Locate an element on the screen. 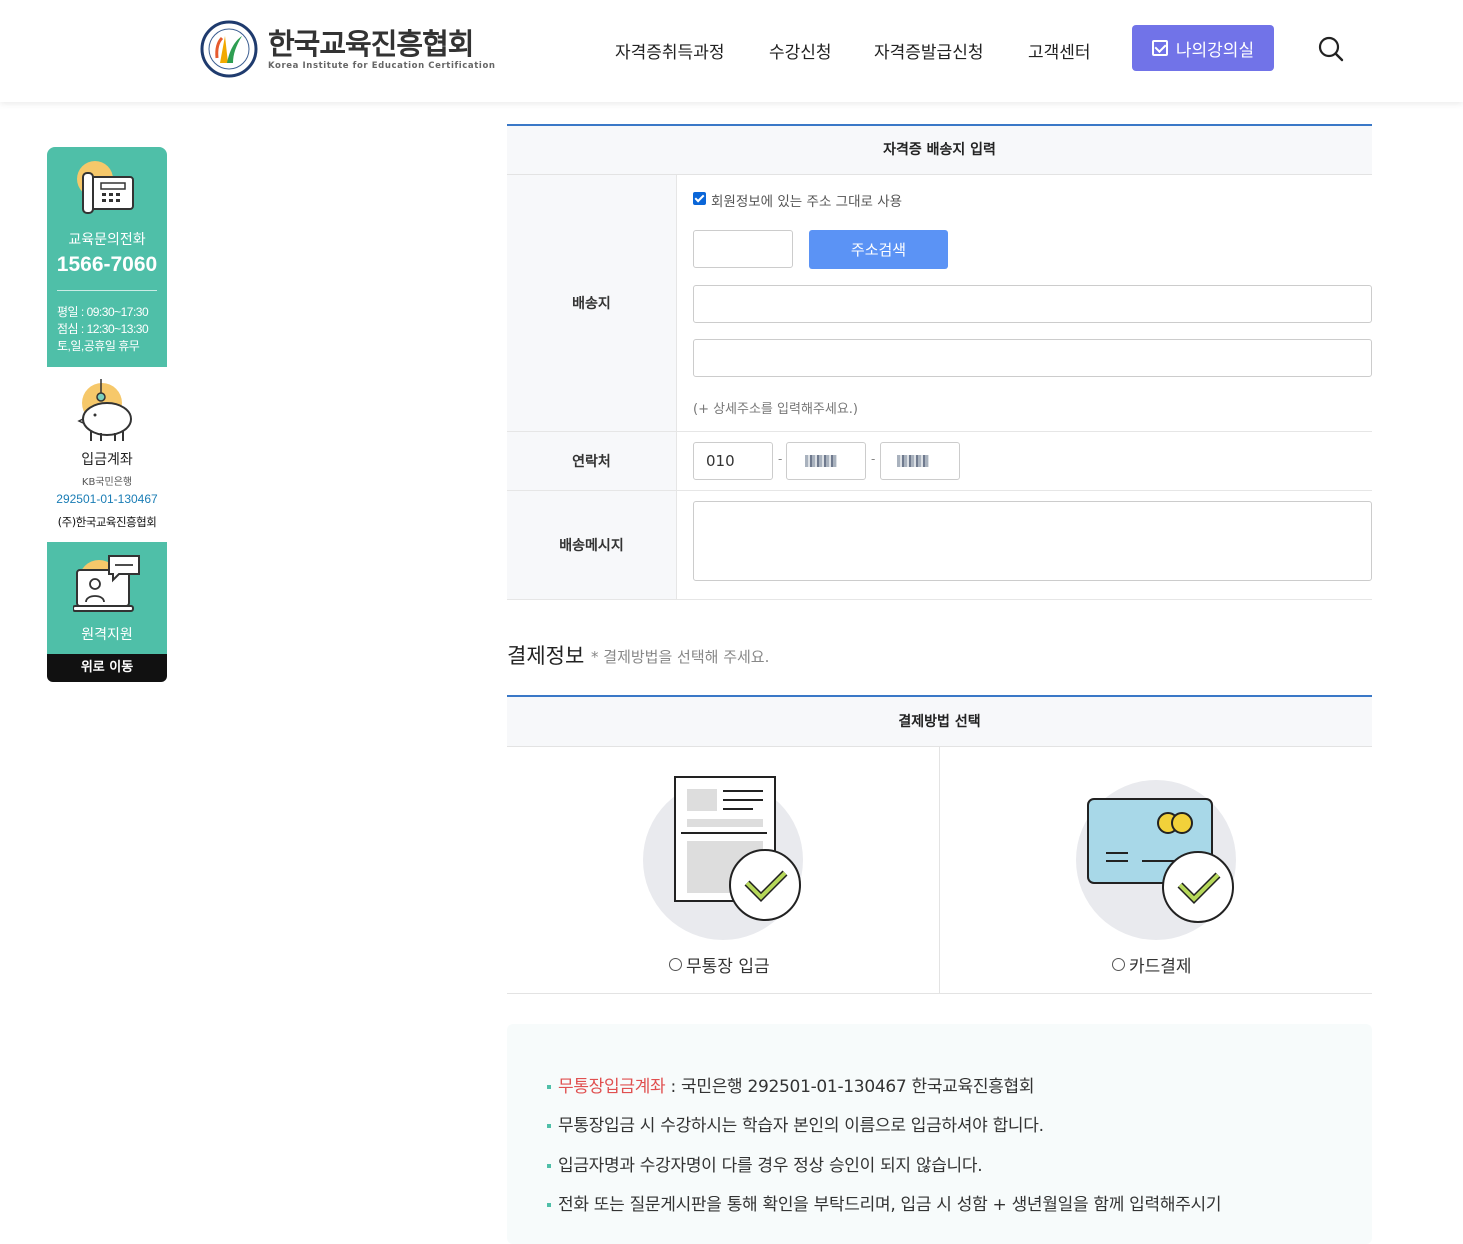  nav-certificate-issue: 자격증발급신청 is located at coordinates (928, 50).